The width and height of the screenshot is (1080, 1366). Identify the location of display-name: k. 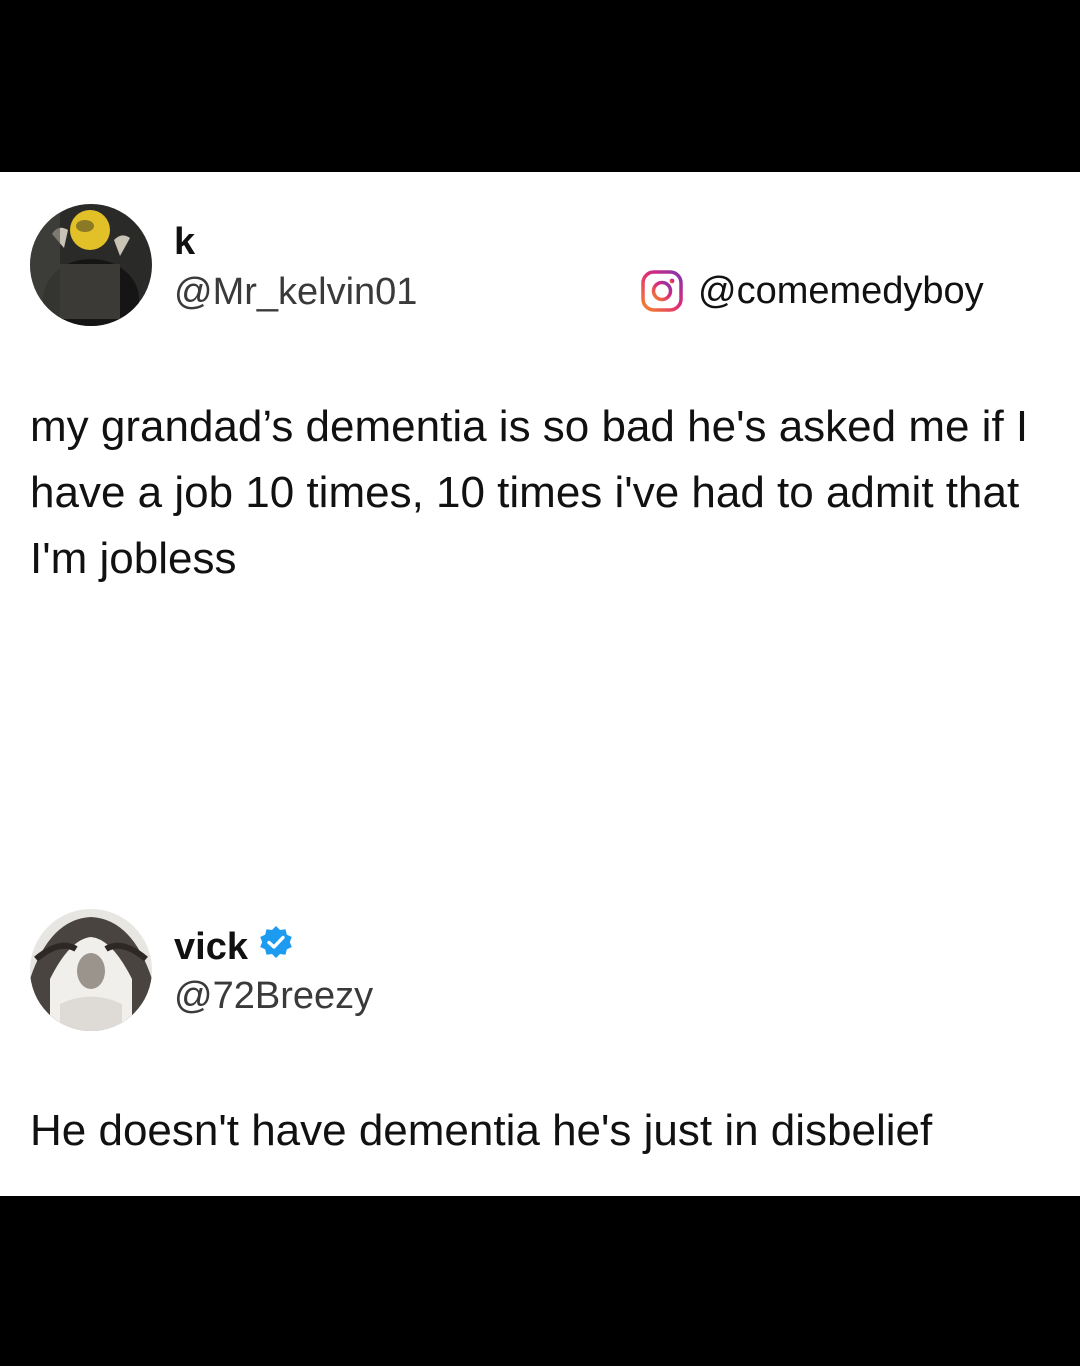
(184, 242).